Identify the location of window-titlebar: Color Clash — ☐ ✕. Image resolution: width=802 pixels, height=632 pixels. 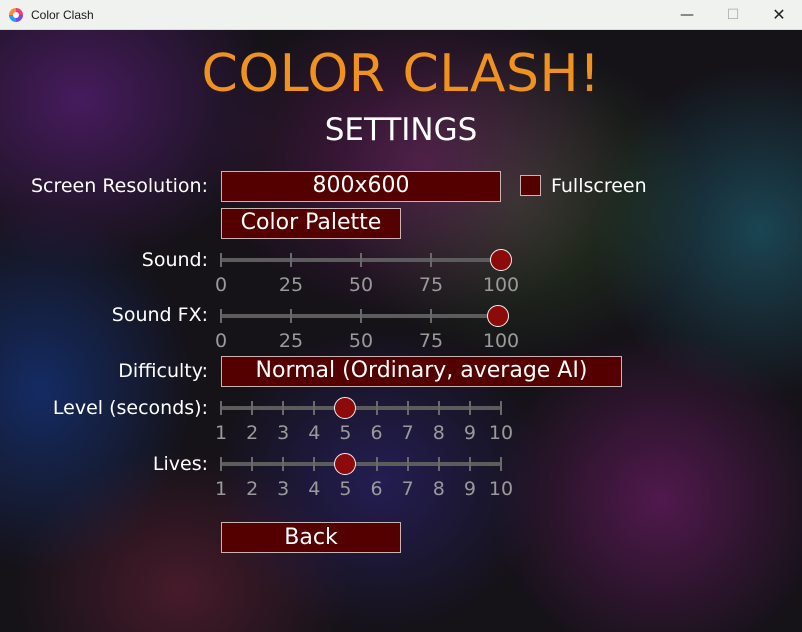
(401, 15).